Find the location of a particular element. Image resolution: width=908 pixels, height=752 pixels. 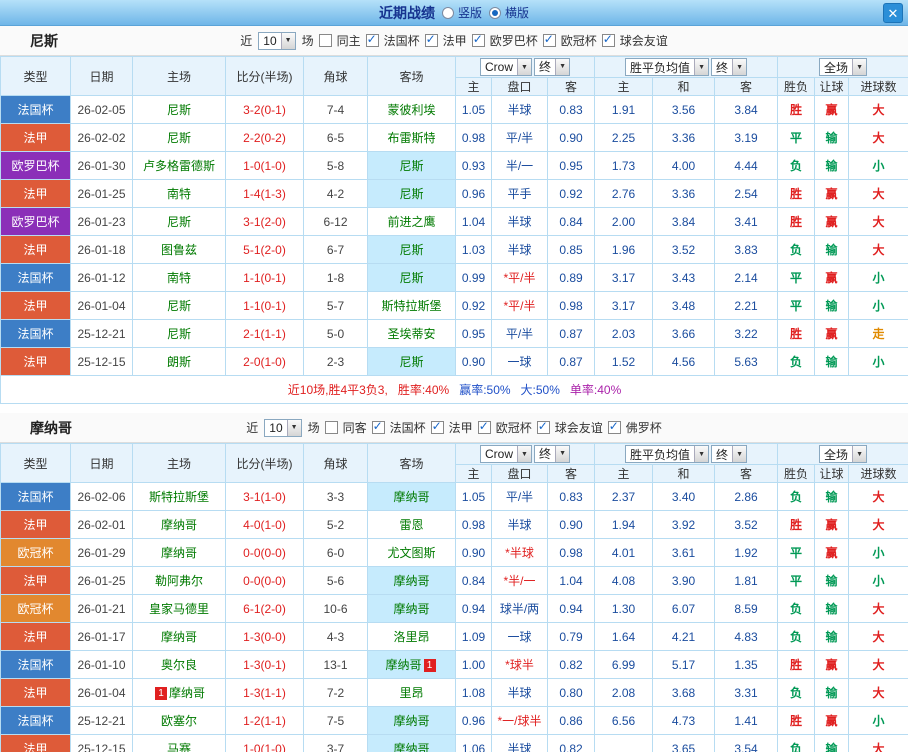

home-team: 勒阿弗尔 is located at coordinates (179, 580).